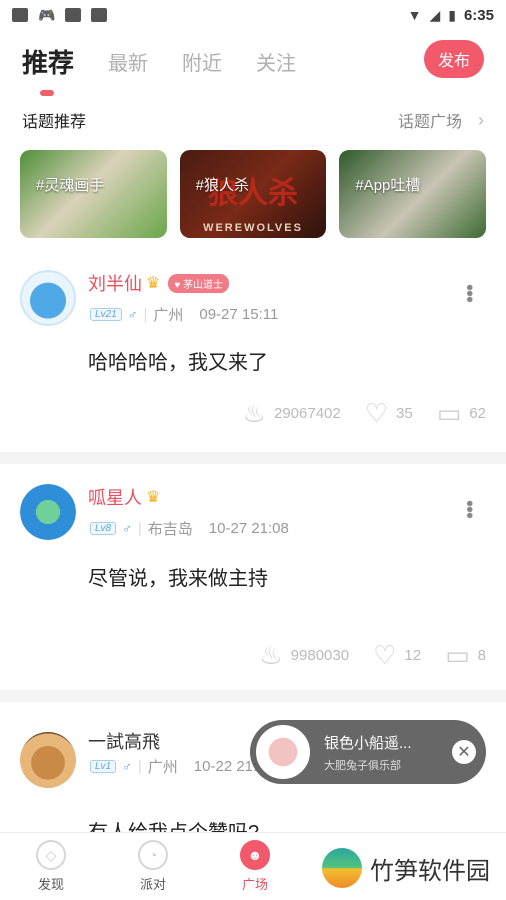 The width and height of the screenshot is (506, 900). I want to click on post-meta: Lv21 ♂ | 广州 09-27 15:11, so click(184, 314).